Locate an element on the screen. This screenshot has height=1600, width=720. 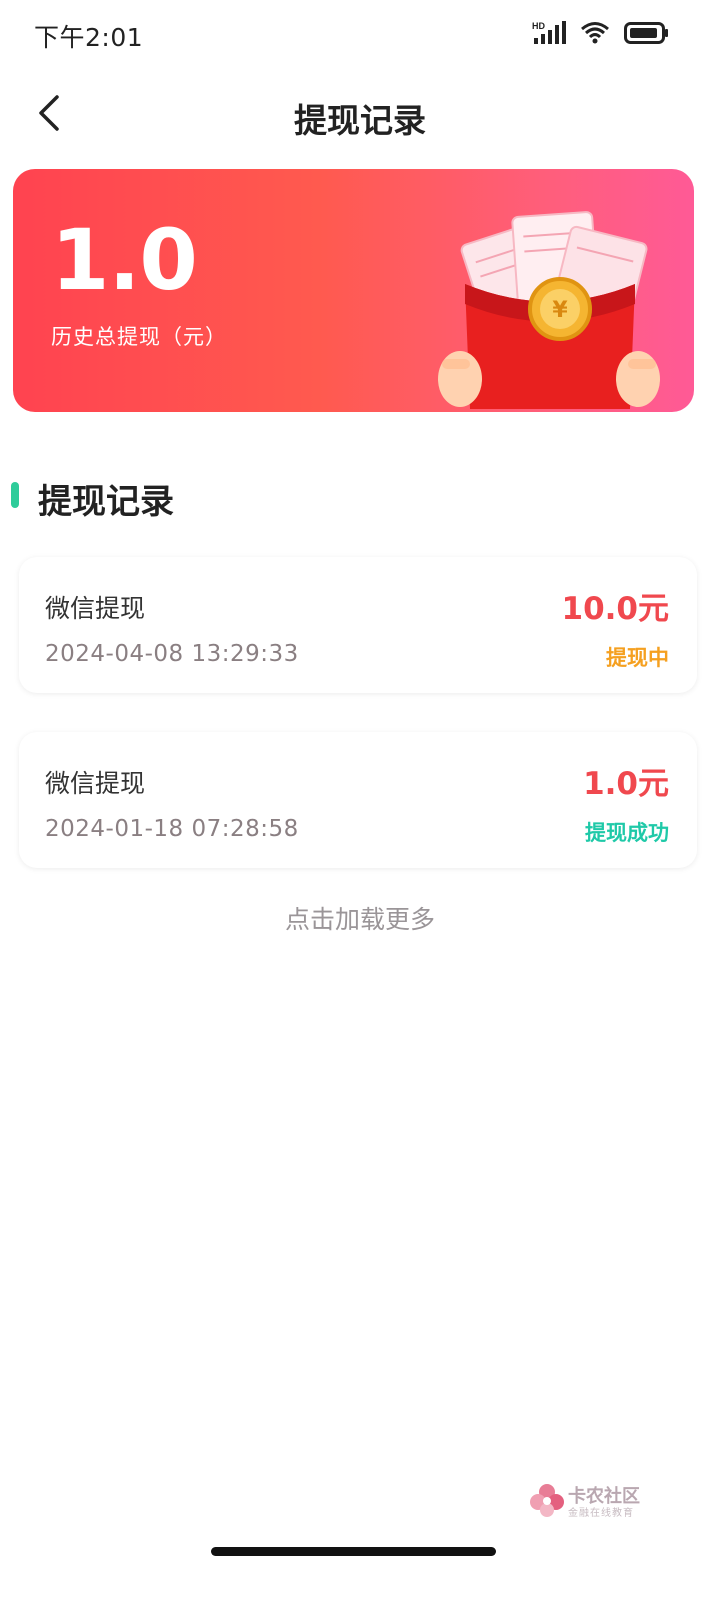
wifi-icon is located at coordinates (595, 33).